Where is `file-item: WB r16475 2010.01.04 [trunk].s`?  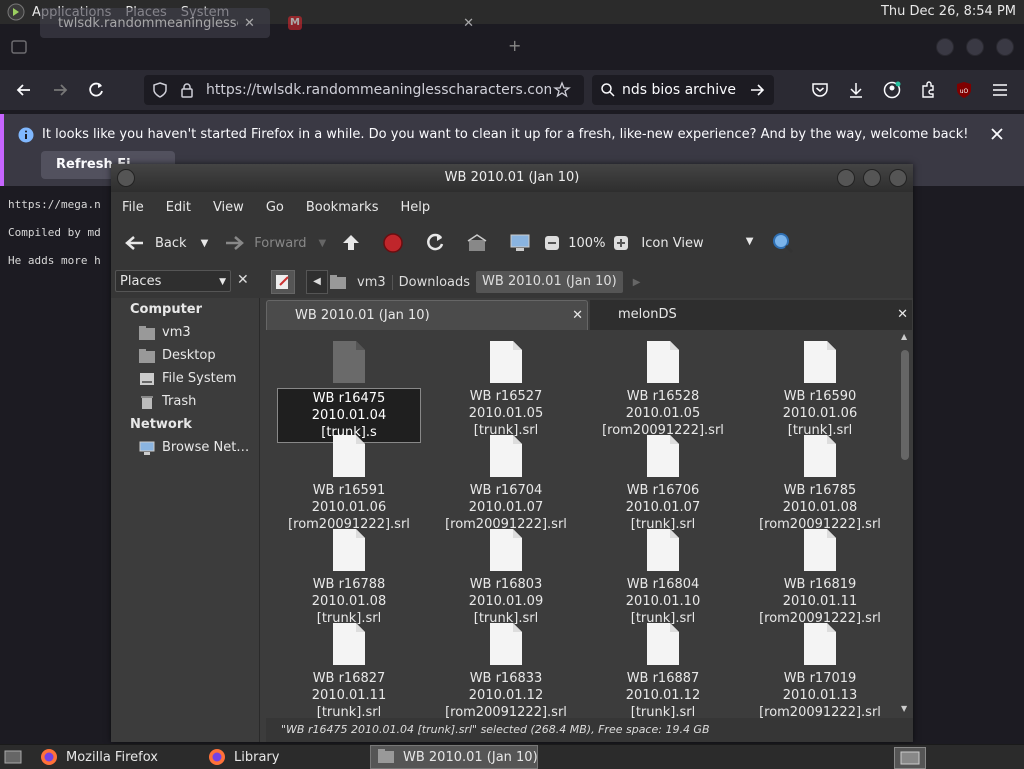 file-item: WB r16475 2010.01.04 [trunk].s is located at coordinates (349, 391).